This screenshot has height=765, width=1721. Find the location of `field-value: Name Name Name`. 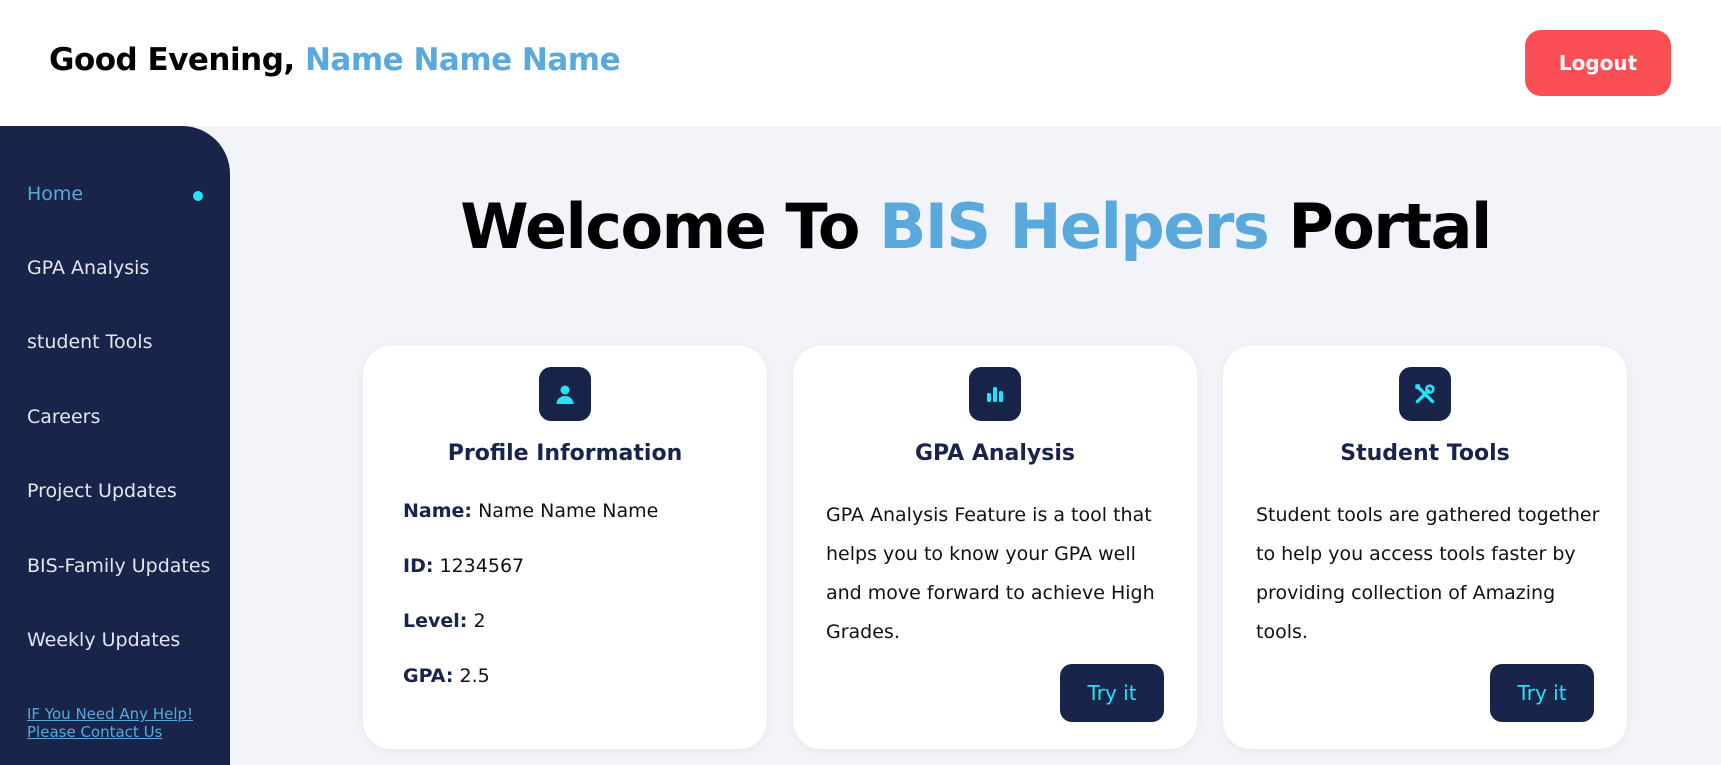

field-value: Name Name Name is located at coordinates (568, 511).